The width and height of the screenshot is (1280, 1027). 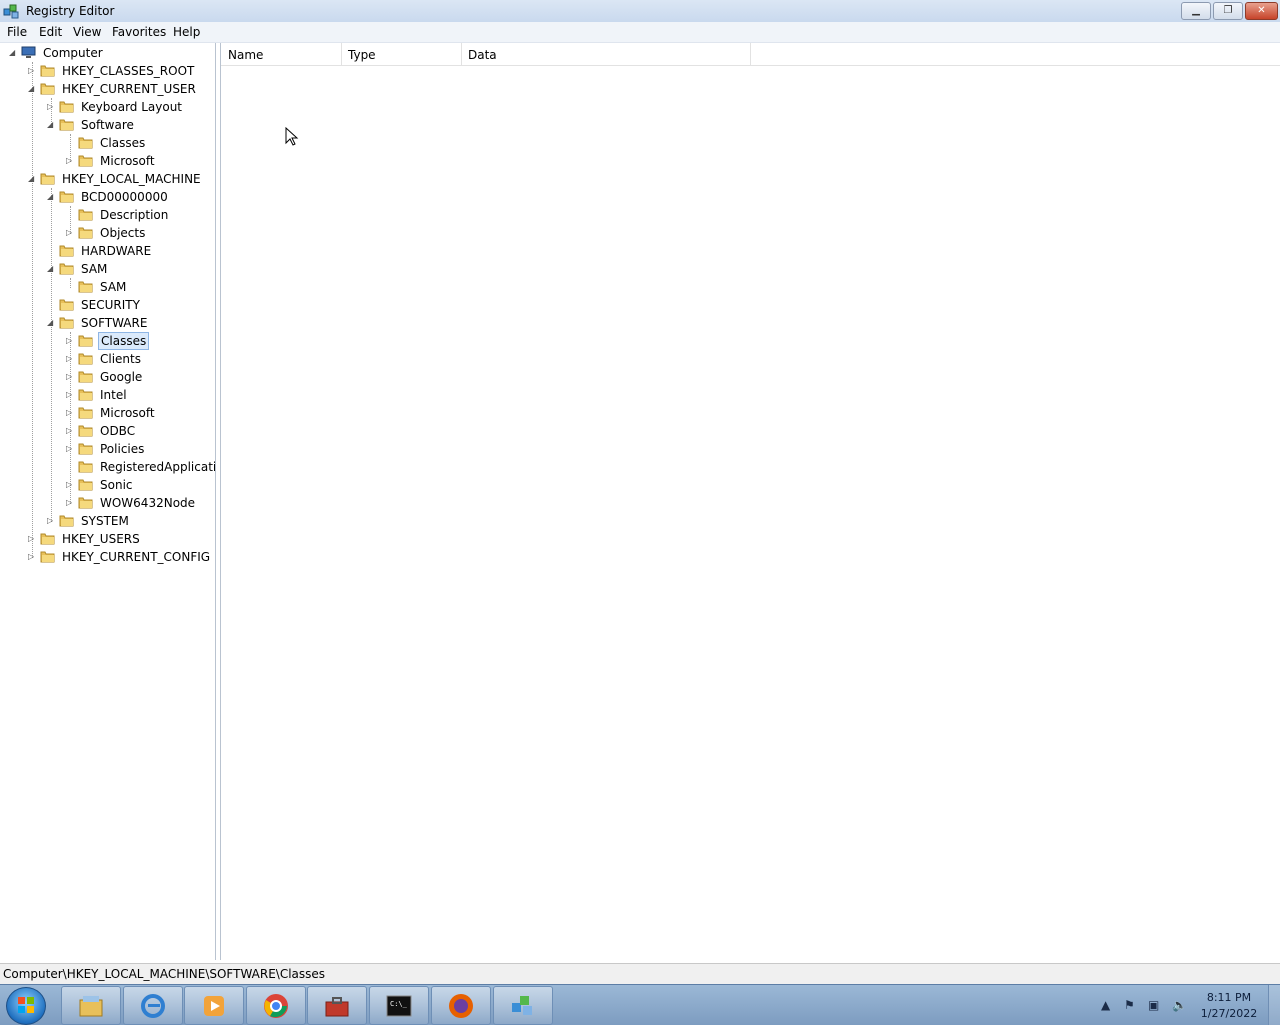 What do you see at coordinates (50, 32) in the screenshot?
I see `menu-edit: Edit` at bounding box center [50, 32].